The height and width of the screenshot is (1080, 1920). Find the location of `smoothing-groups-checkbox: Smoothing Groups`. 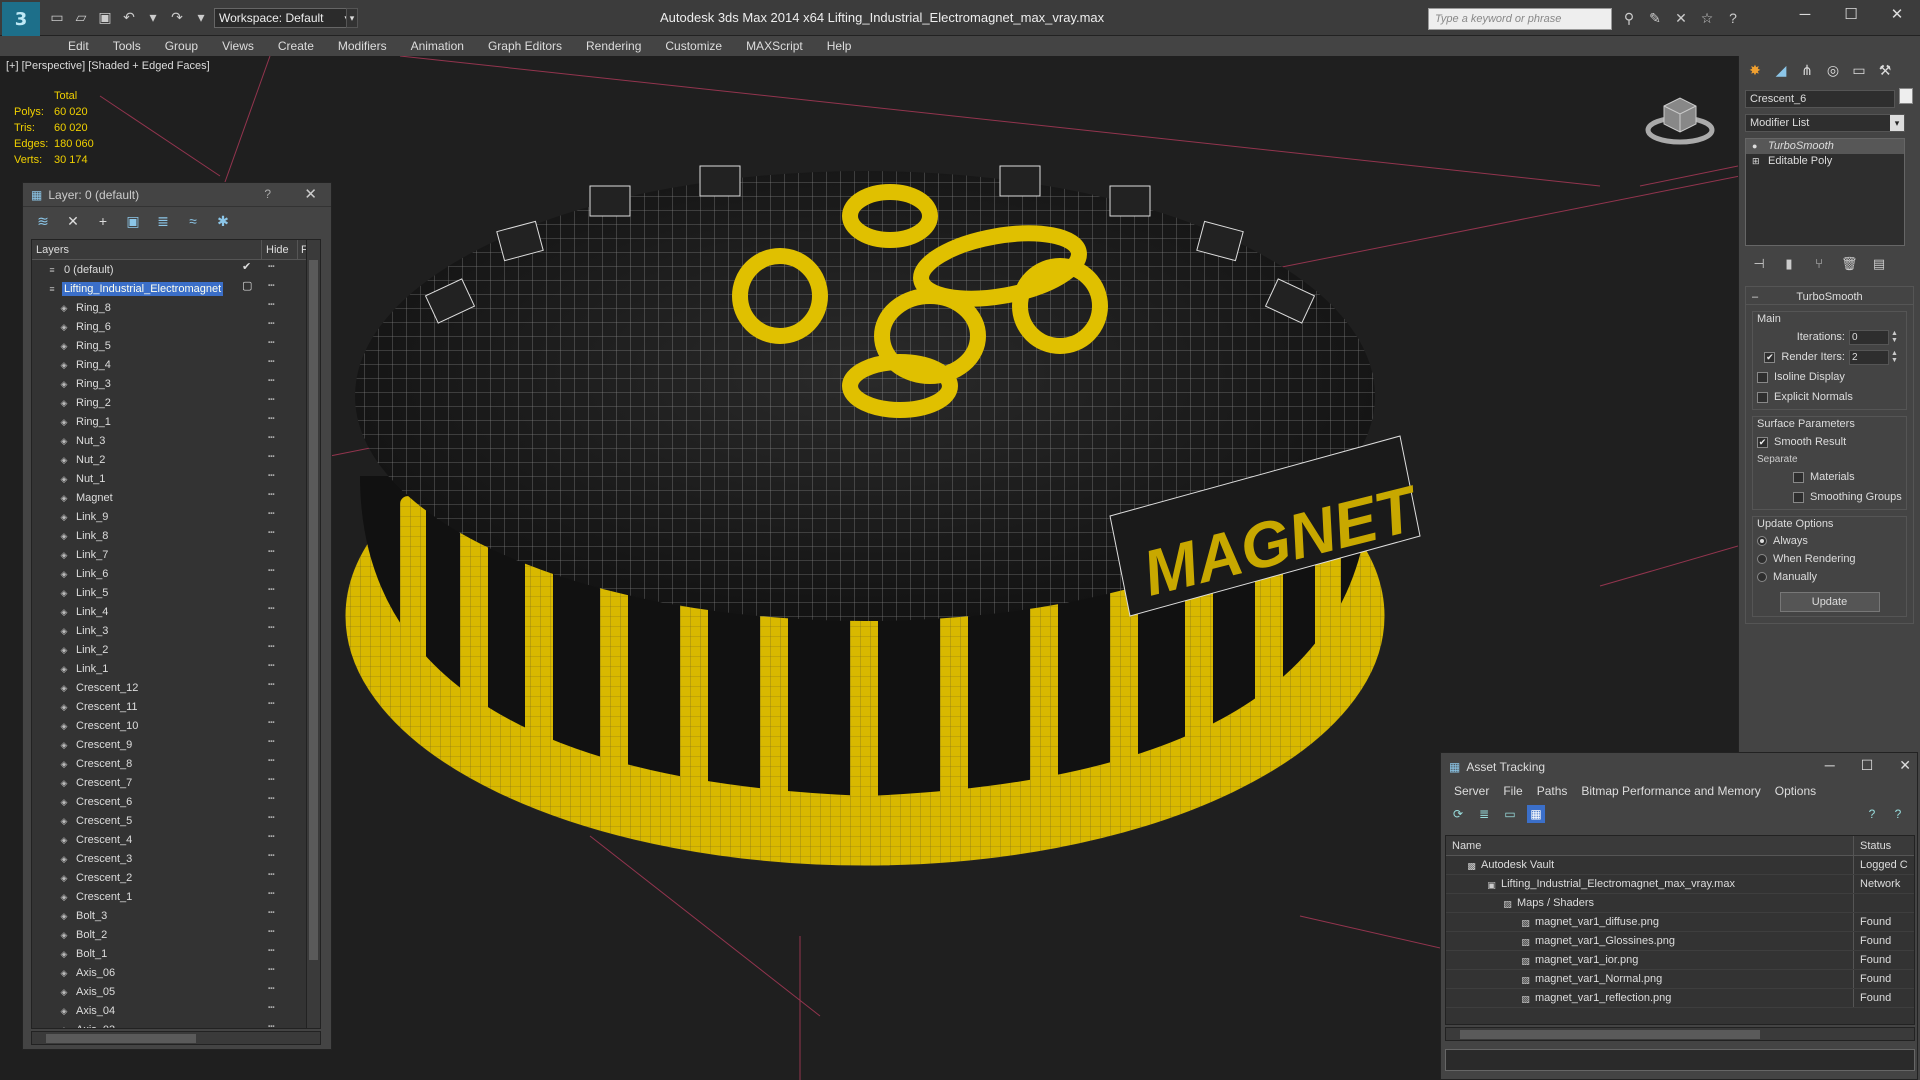

smoothing-groups-checkbox: Smoothing Groups is located at coordinates (1829, 497).